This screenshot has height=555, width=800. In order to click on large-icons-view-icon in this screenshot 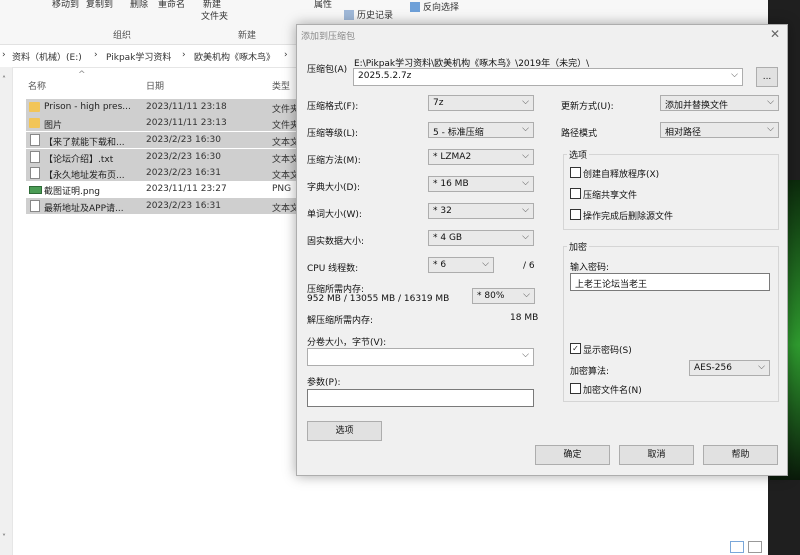, I will do `click(755, 547)`.